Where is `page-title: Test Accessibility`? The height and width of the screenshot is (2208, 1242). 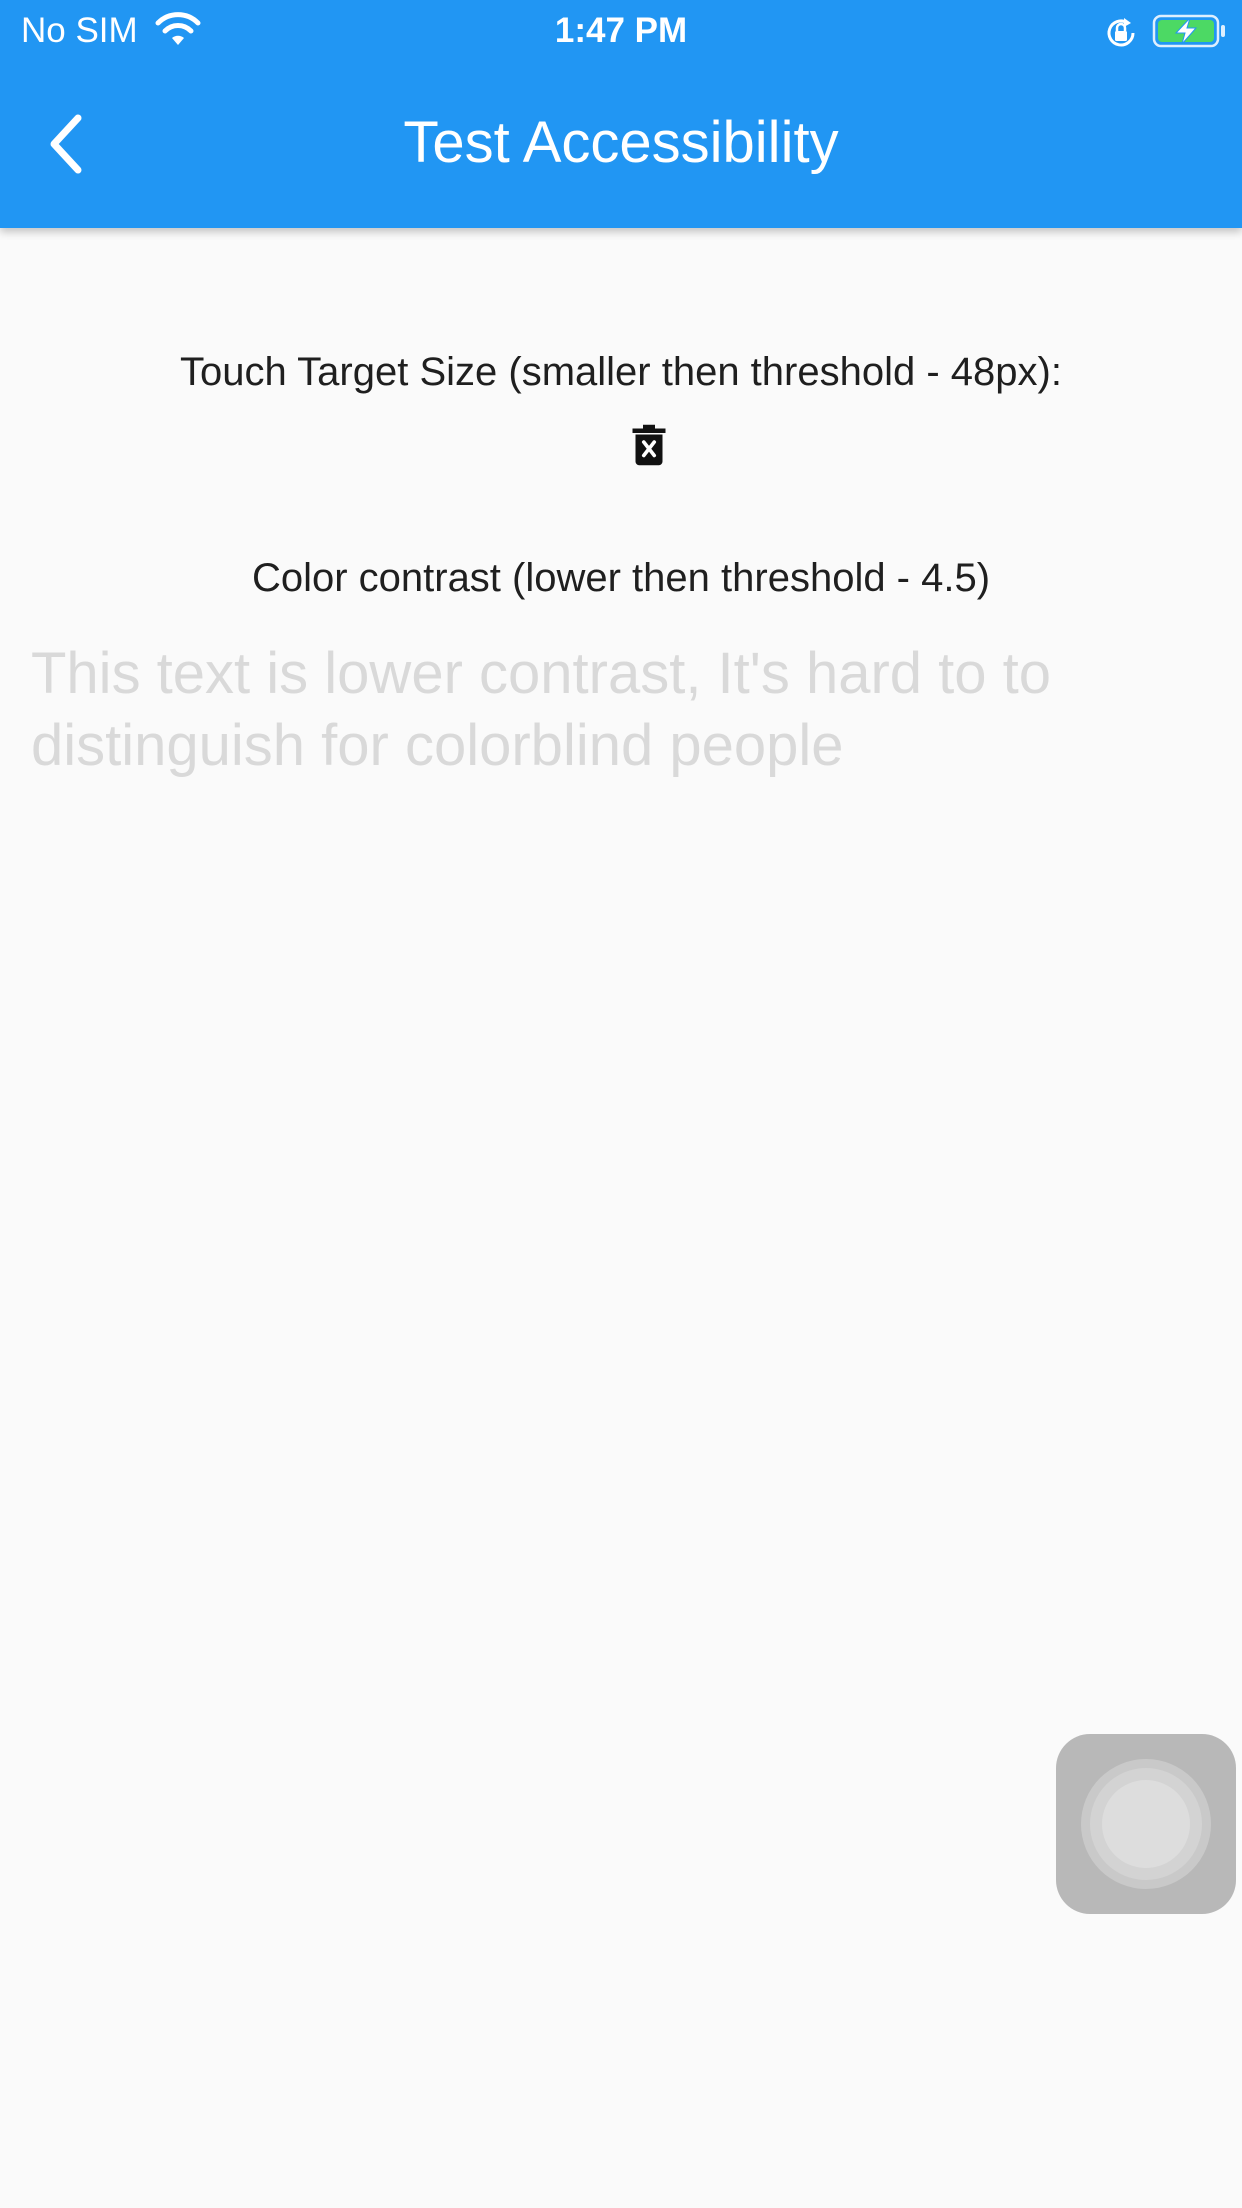
page-title: Test Accessibility is located at coordinates (621, 142).